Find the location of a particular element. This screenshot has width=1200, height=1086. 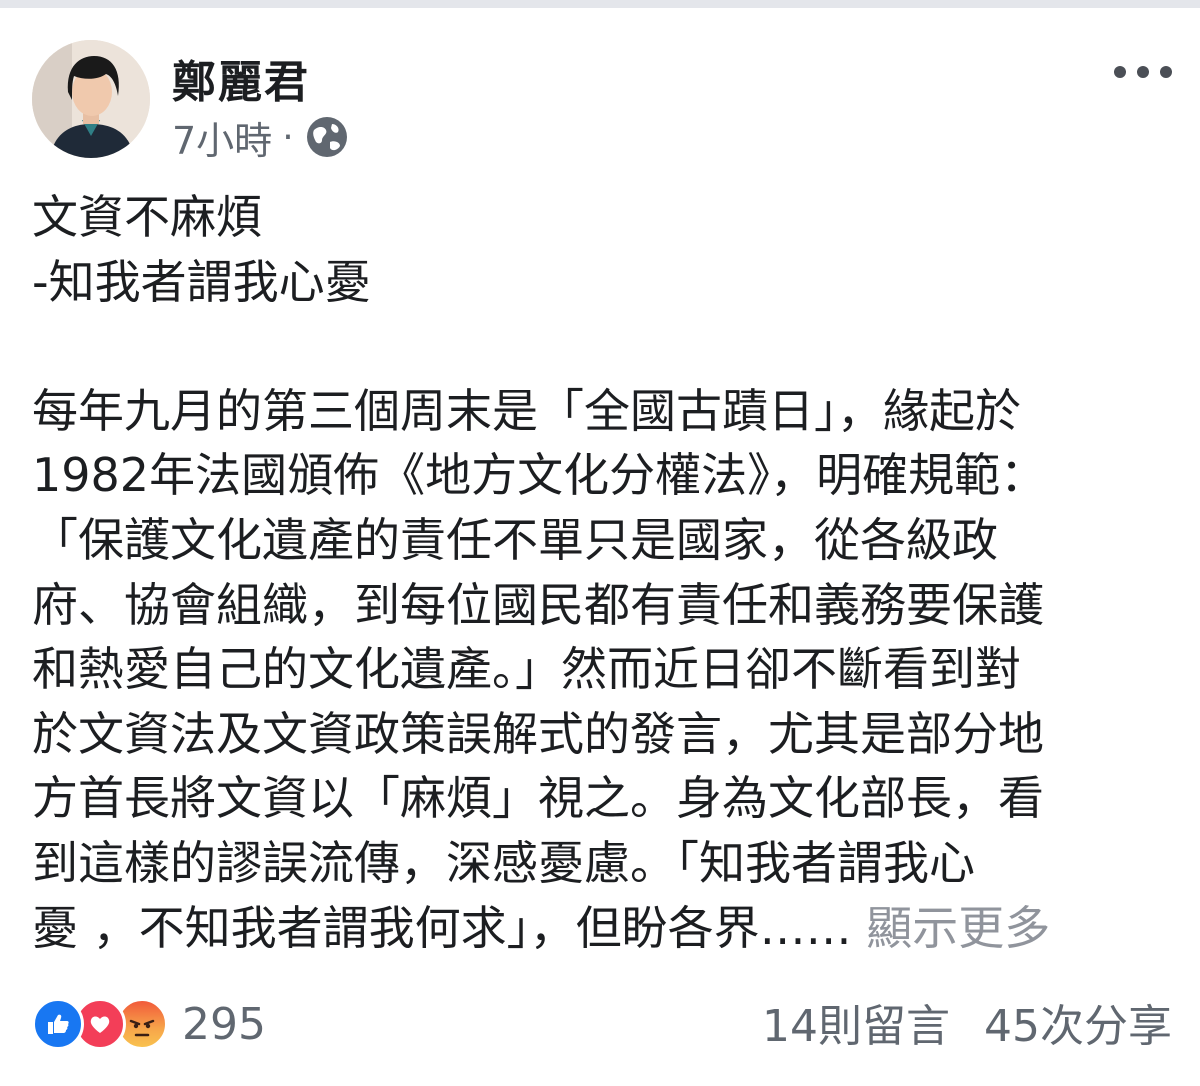

post-text-line: 文資不麻煩 is located at coordinates (147, 217).